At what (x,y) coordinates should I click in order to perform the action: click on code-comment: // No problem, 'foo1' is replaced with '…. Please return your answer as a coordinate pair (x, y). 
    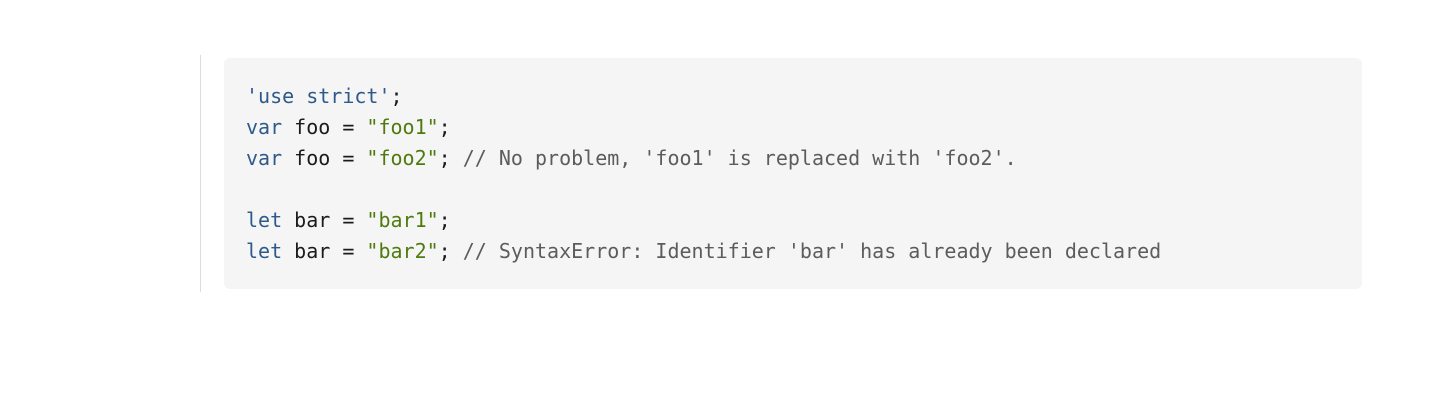
    Looking at the image, I should click on (739, 158).